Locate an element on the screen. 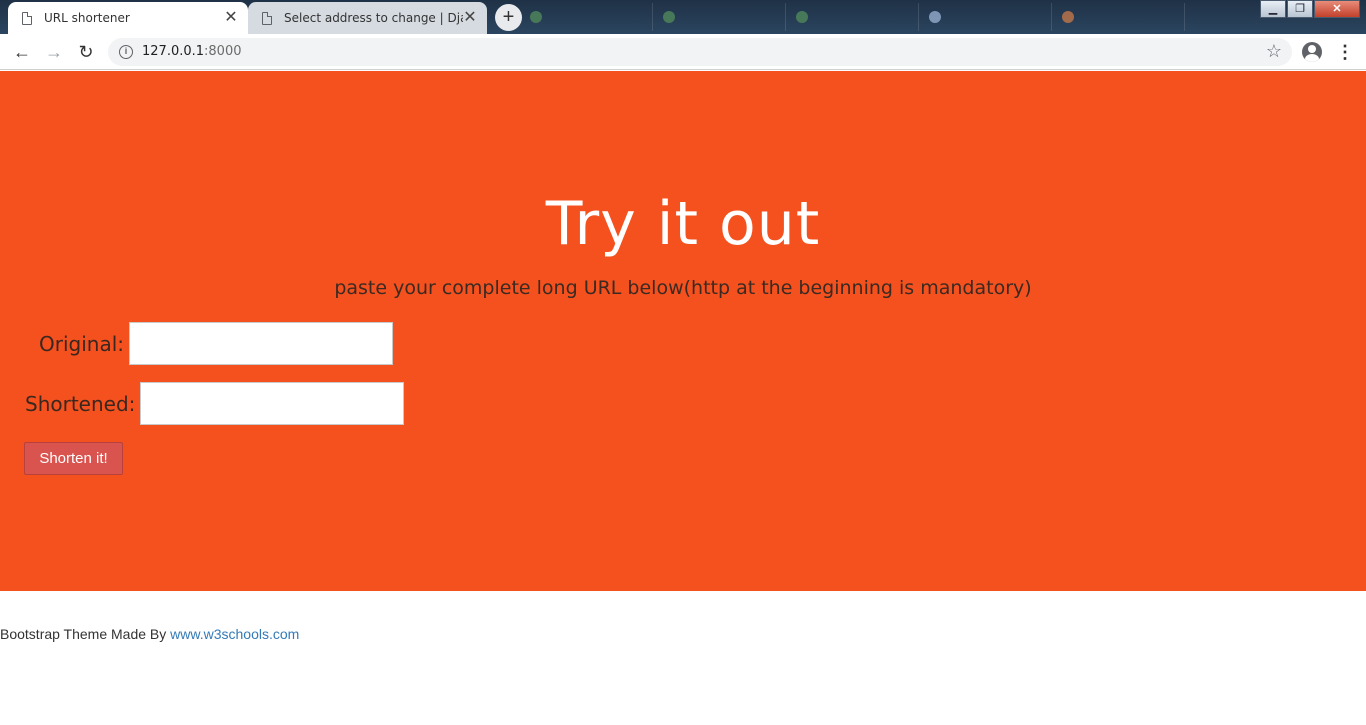 This screenshot has width=1366, height=725. browser-toolbar: ← → ↻ i 127.0.0.1:8000 ☆ is located at coordinates (683, 52).